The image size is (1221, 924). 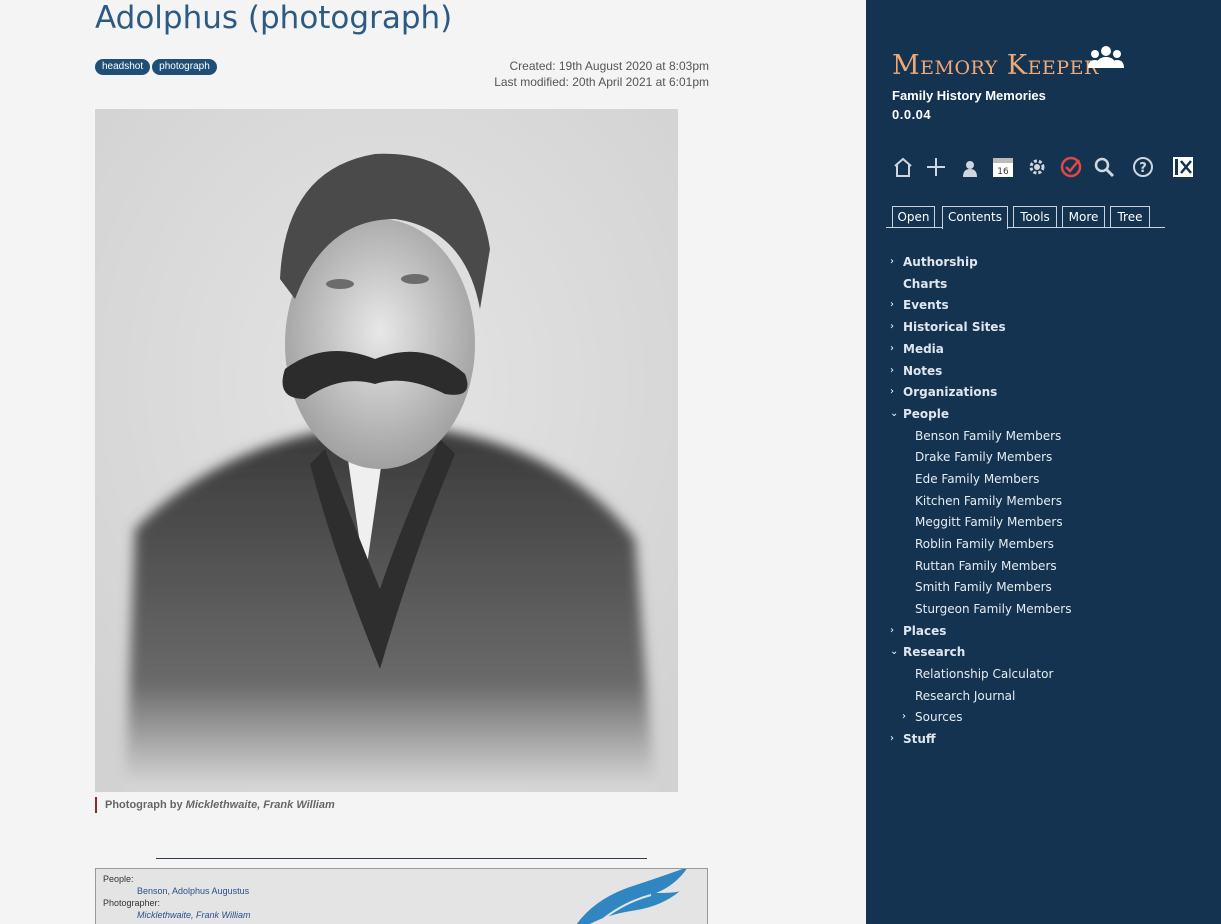 I want to click on app-subtitle: Family History Memories, so click(x=969, y=95).